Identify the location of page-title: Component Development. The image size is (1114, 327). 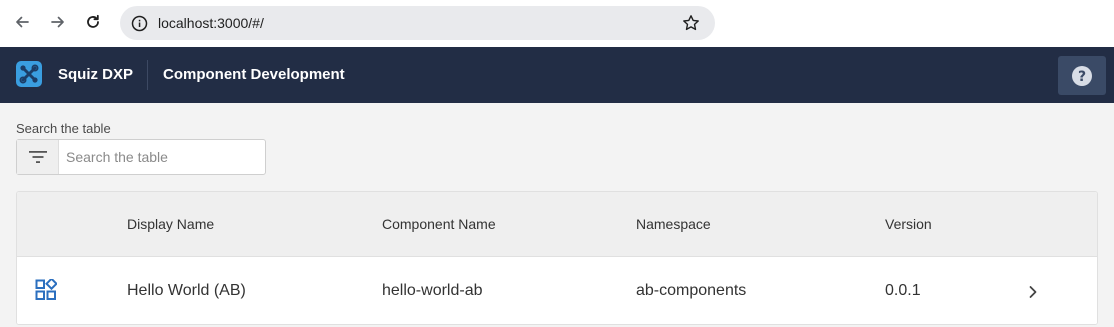
(254, 74).